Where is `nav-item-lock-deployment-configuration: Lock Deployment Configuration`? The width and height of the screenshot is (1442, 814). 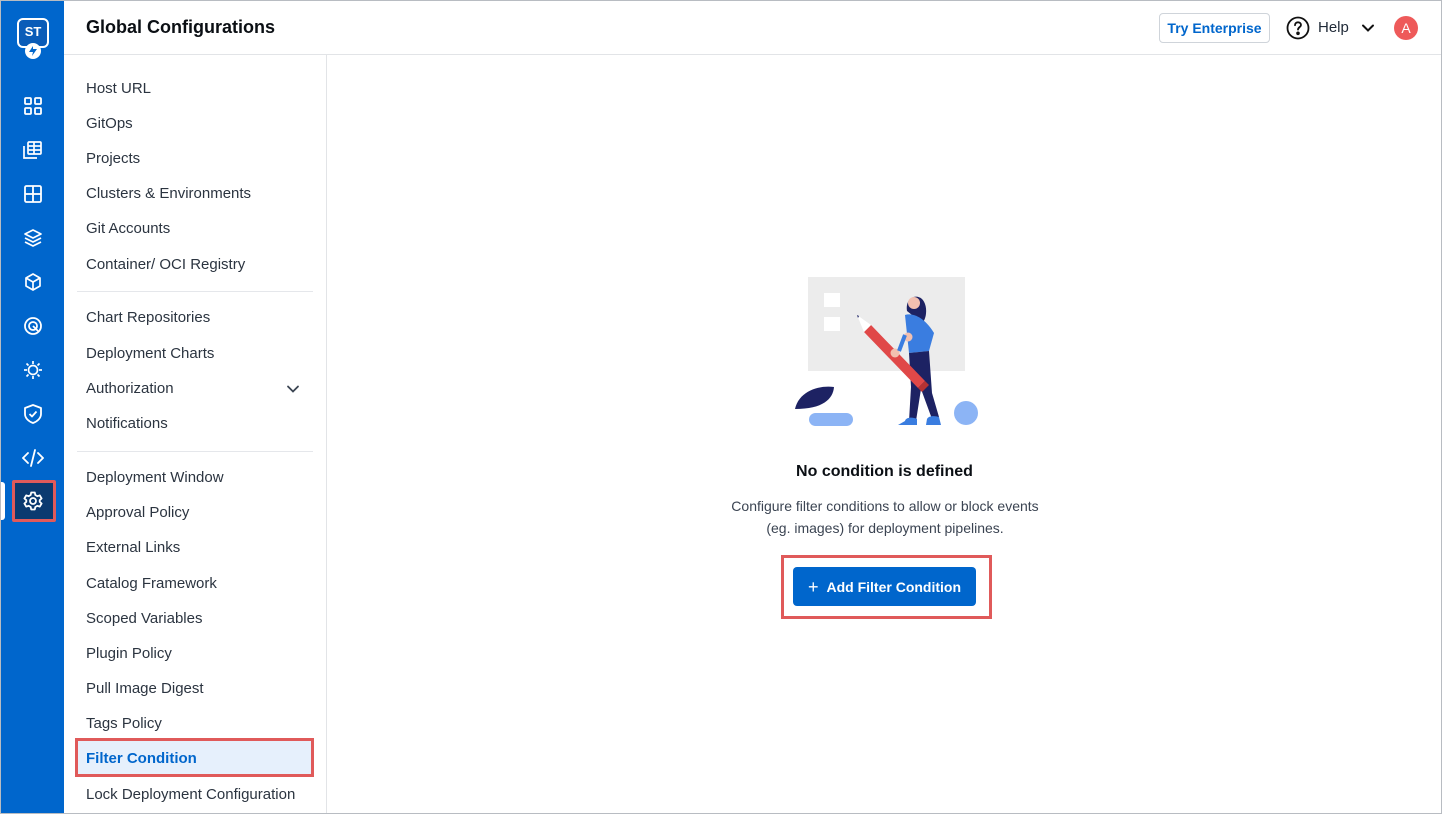
nav-item-lock-deployment-configuration: Lock Deployment Configuration is located at coordinates (190, 794).